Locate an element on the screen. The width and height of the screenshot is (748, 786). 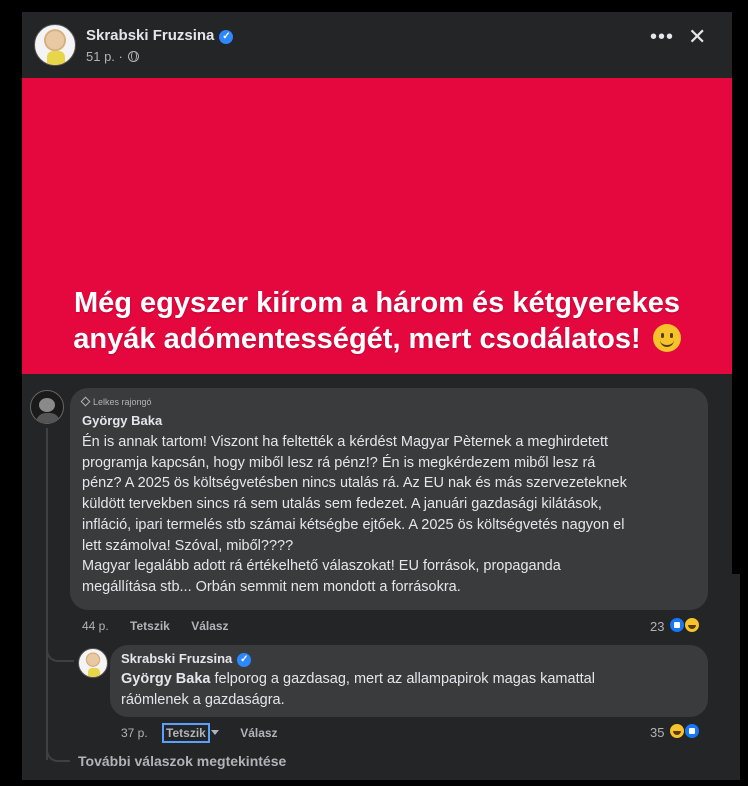
post-timestamp: 51 p. · is located at coordinates (104, 56).